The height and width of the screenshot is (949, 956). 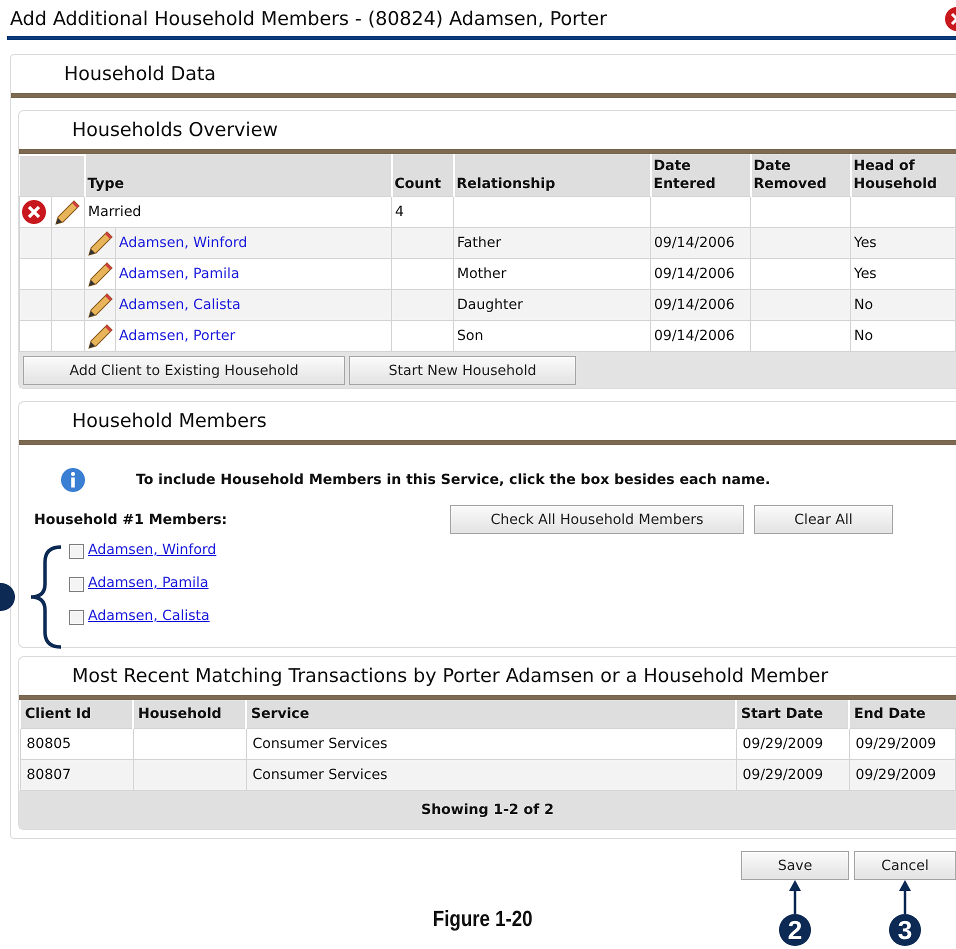 What do you see at coordinates (175, 130) in the screenshot?
I see `panel-title: Households Overview` at bounding box center [175, 130].